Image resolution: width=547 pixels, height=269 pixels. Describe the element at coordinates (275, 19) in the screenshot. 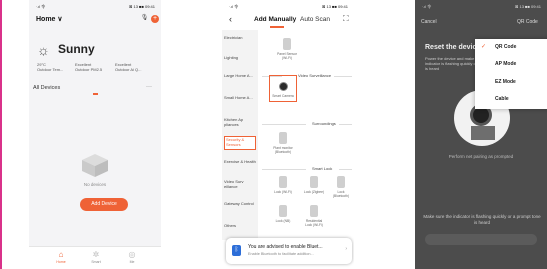

I see `tab-add-manually: Add Manually` at that location.